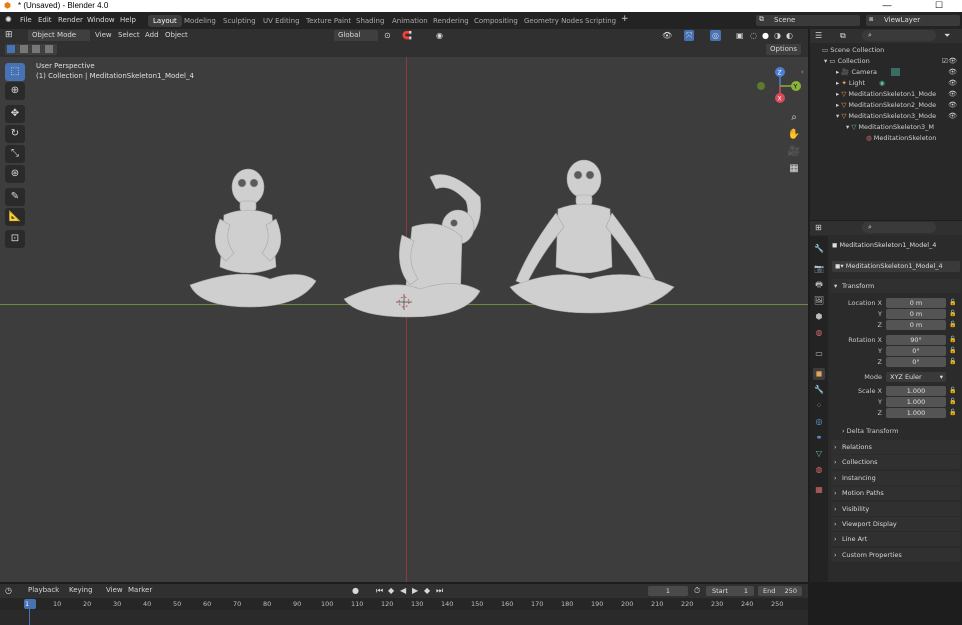 The image size is (962, 625). I want to click on shading-wireframe-icon: ◌, so click(753, 35).